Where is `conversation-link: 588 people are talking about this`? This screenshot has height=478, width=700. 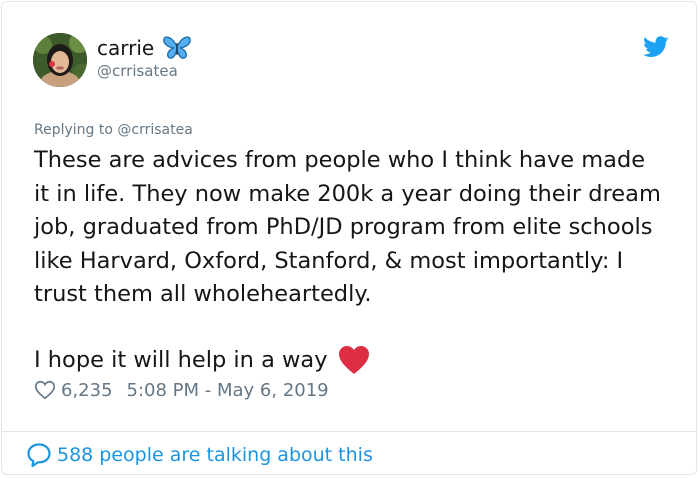
conversation-link: 588 people are talking about this is located at coordinates (199, 455).